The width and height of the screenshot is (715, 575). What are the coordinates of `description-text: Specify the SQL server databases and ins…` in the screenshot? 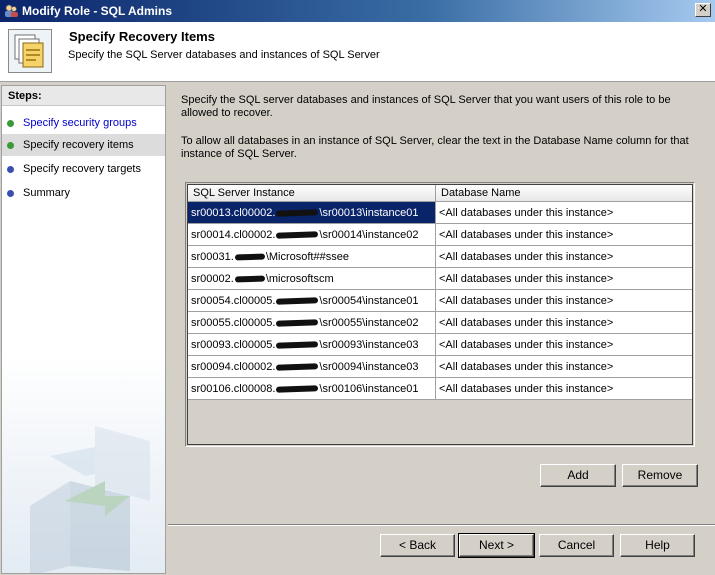 It's located at (426, 106).